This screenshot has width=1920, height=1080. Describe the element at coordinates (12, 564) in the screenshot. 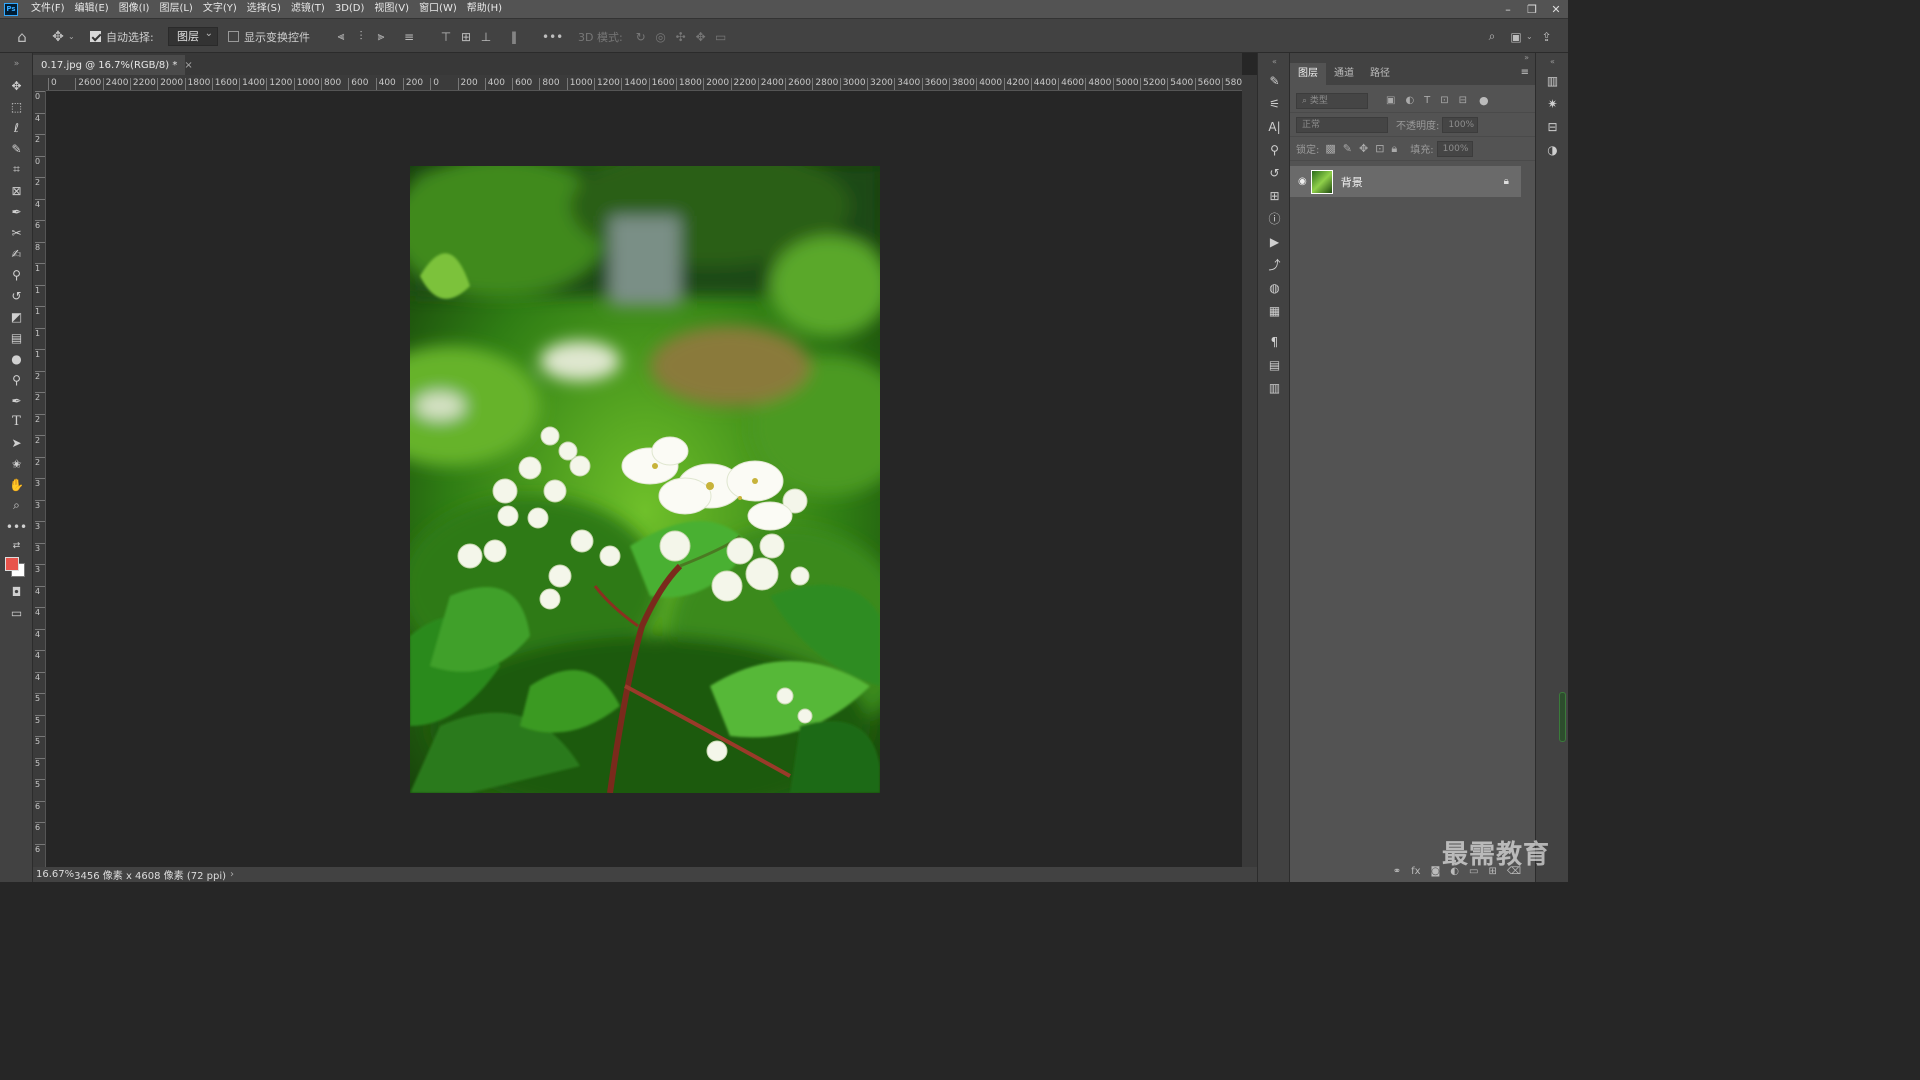

I see `foreground-color-swatch` at that location.